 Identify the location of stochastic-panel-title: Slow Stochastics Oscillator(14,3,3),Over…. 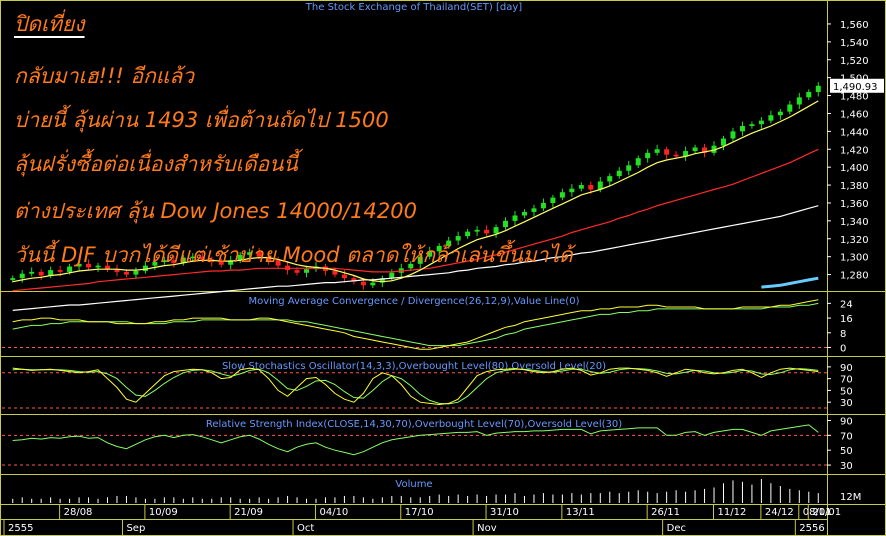
(414, 366).